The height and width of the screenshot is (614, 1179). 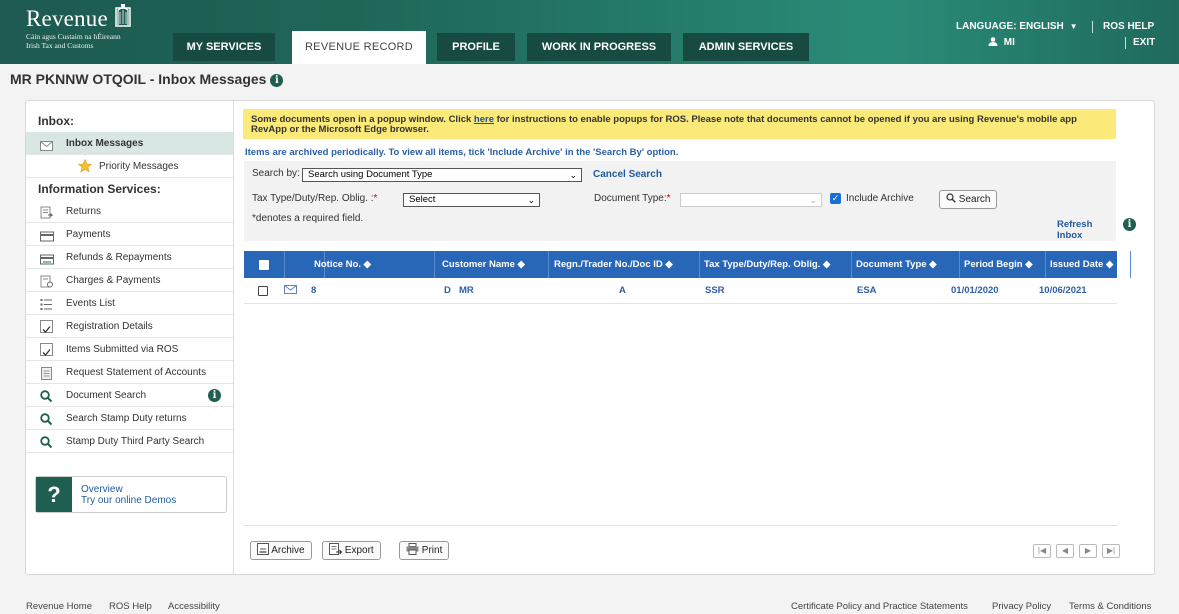 What do you see at coordinates (90, 303) in the screenshot?
I see `sidebar-item-label: Events List` at bounding box center [90, 303].